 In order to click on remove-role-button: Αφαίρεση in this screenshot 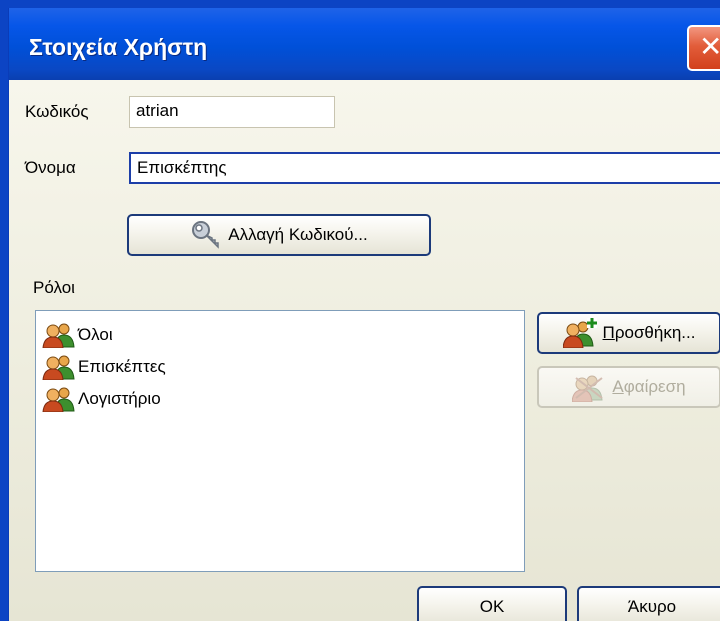, I will do `click(628, 387)`.